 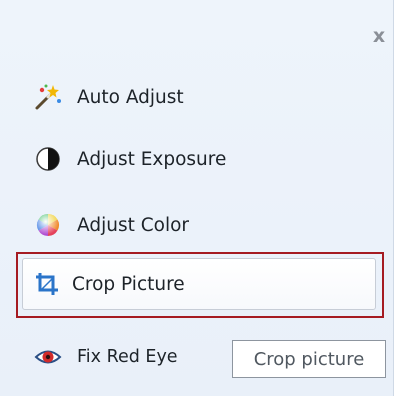 What do you see at coordinates (47, 284) in the screenshot?
I see `crop-icon` at bounding box center [47, 284].